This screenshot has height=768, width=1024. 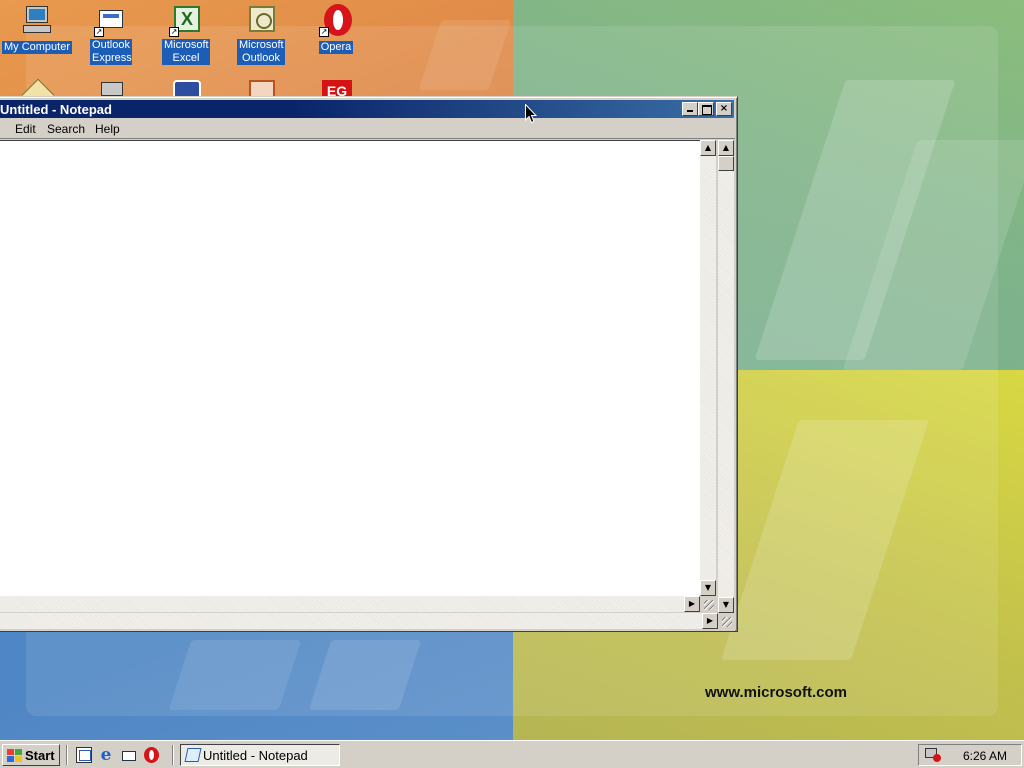 What do you see at coordinates (367, 109) in the screenshot?
I see `window-titlebar: Untitled - Notepad ×` at bounding box center [367, 109].